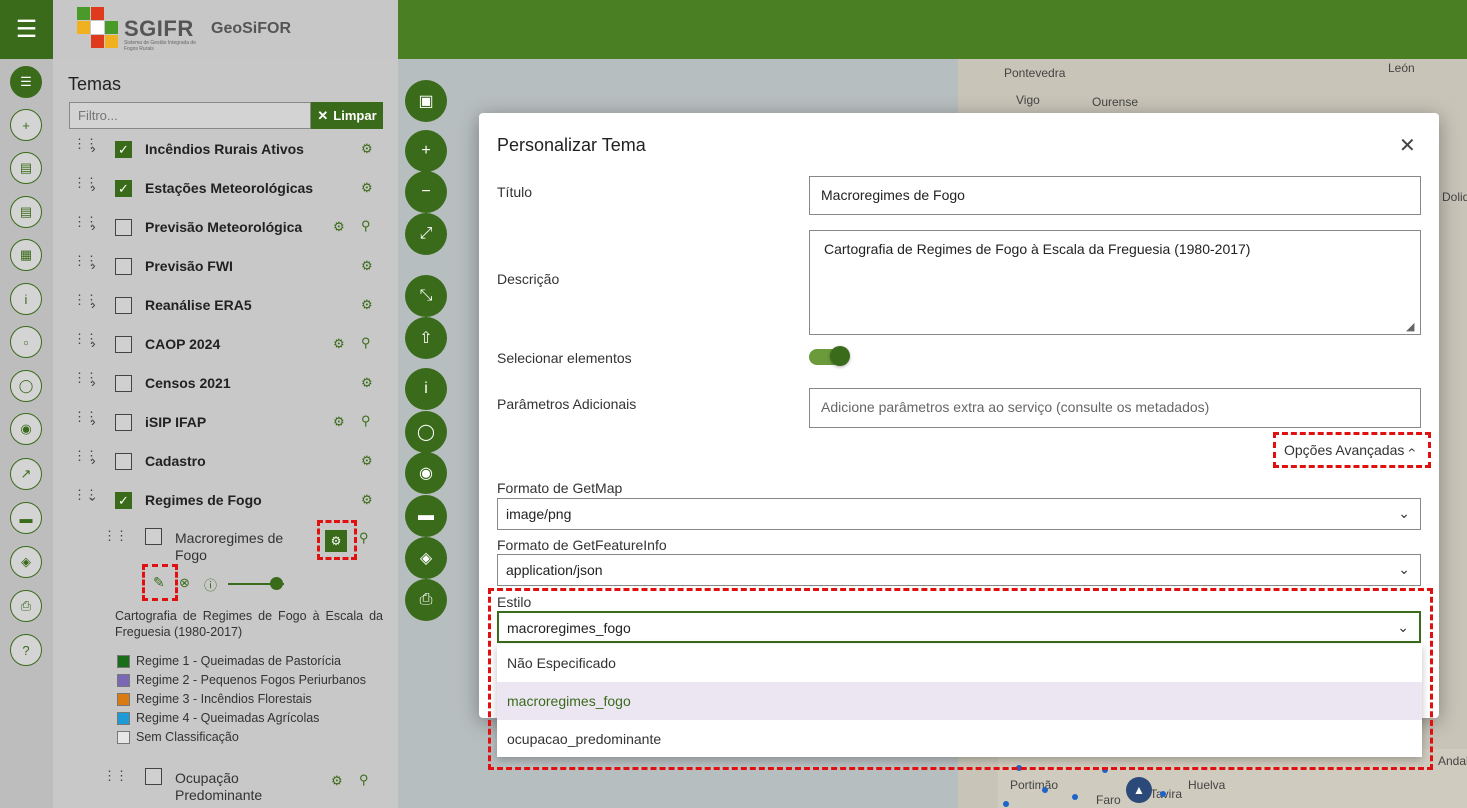 This screenshot has width=1467, height=808. Describe the element at coordinates (276, 583) in the screenshot. I see `opacity-slider-handle` at that location.